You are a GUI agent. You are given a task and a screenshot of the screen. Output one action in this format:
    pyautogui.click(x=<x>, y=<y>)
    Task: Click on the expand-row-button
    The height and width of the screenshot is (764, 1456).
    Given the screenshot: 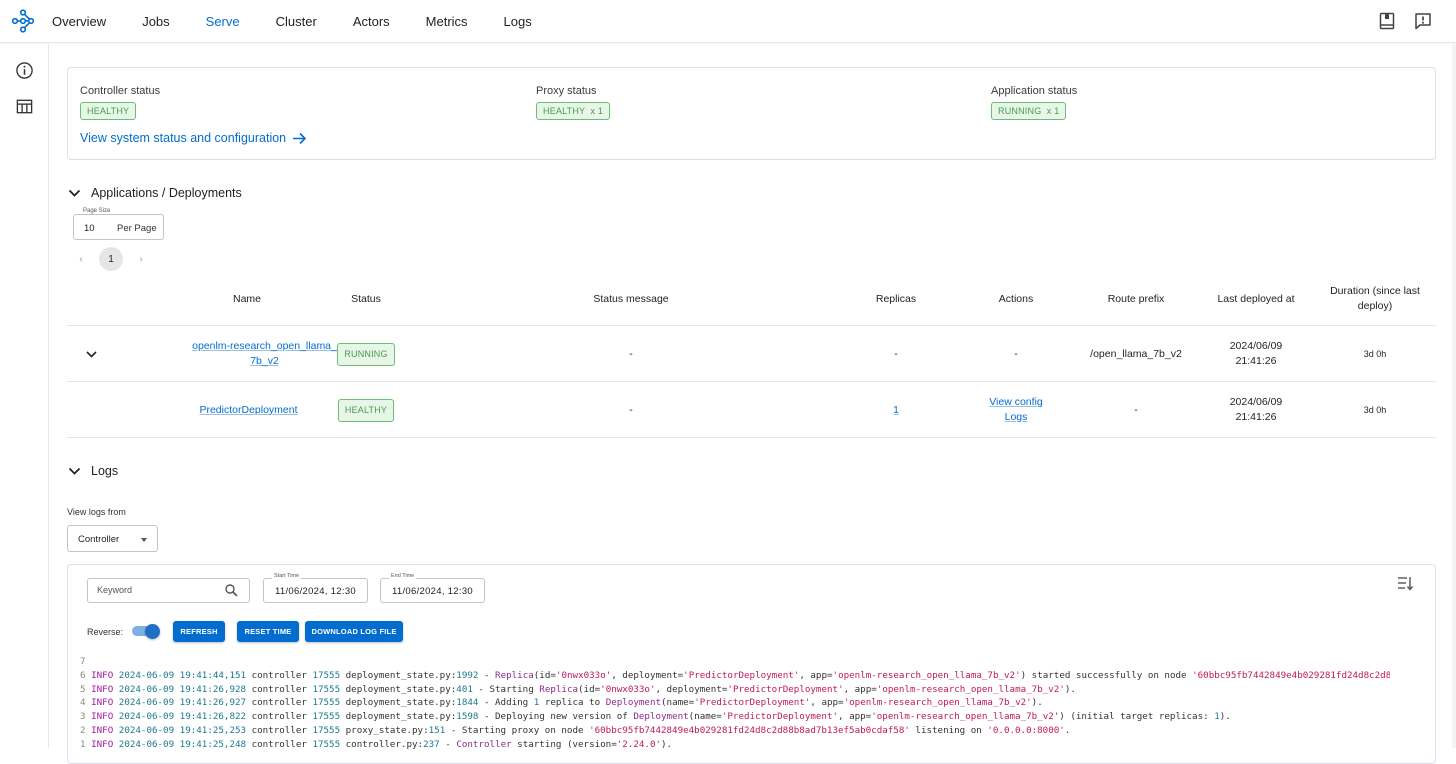 What is the action you would take?
    pyautogui.click(x=91, y=354)
    